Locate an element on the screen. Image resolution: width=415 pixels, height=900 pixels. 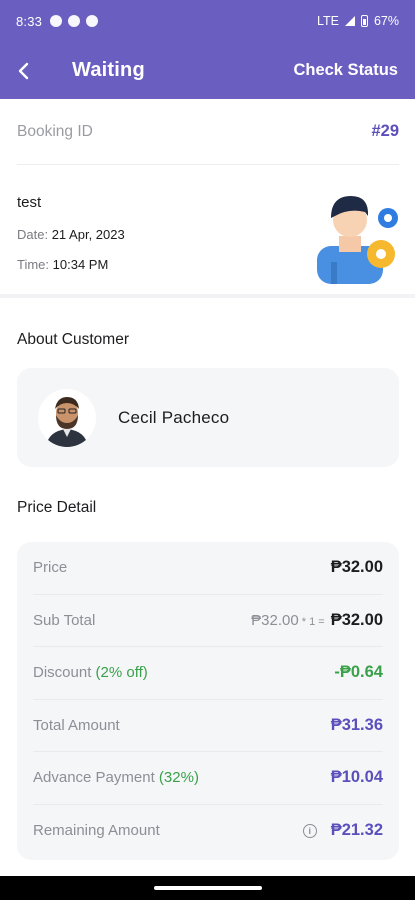
subtotal-value-group: ₱32.00 * 1 = ₱32.00 is located at coordinates (317, 620).